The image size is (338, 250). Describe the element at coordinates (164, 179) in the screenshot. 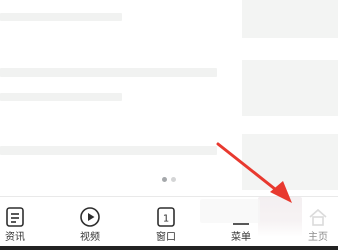

I see `page-dot-active` at that location.